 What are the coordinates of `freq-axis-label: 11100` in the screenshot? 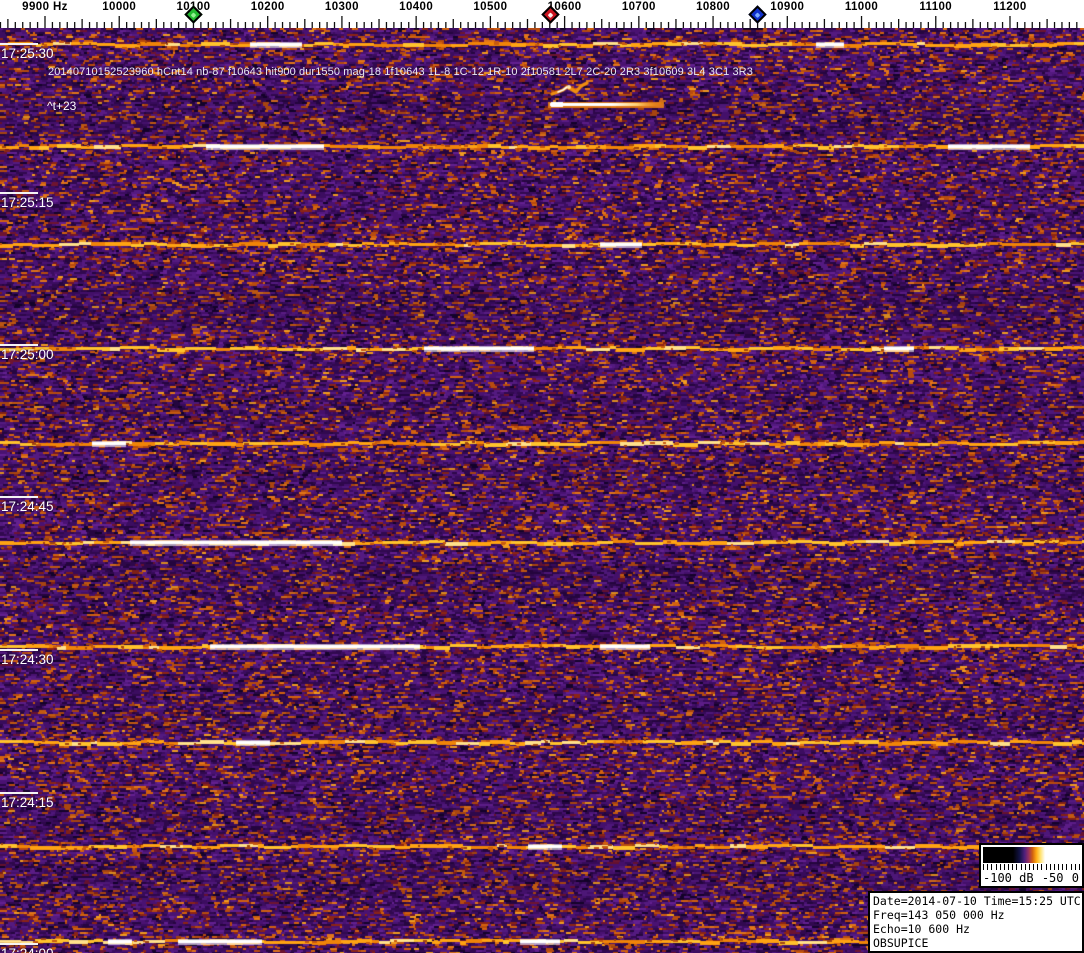 It's located at (936, 7).